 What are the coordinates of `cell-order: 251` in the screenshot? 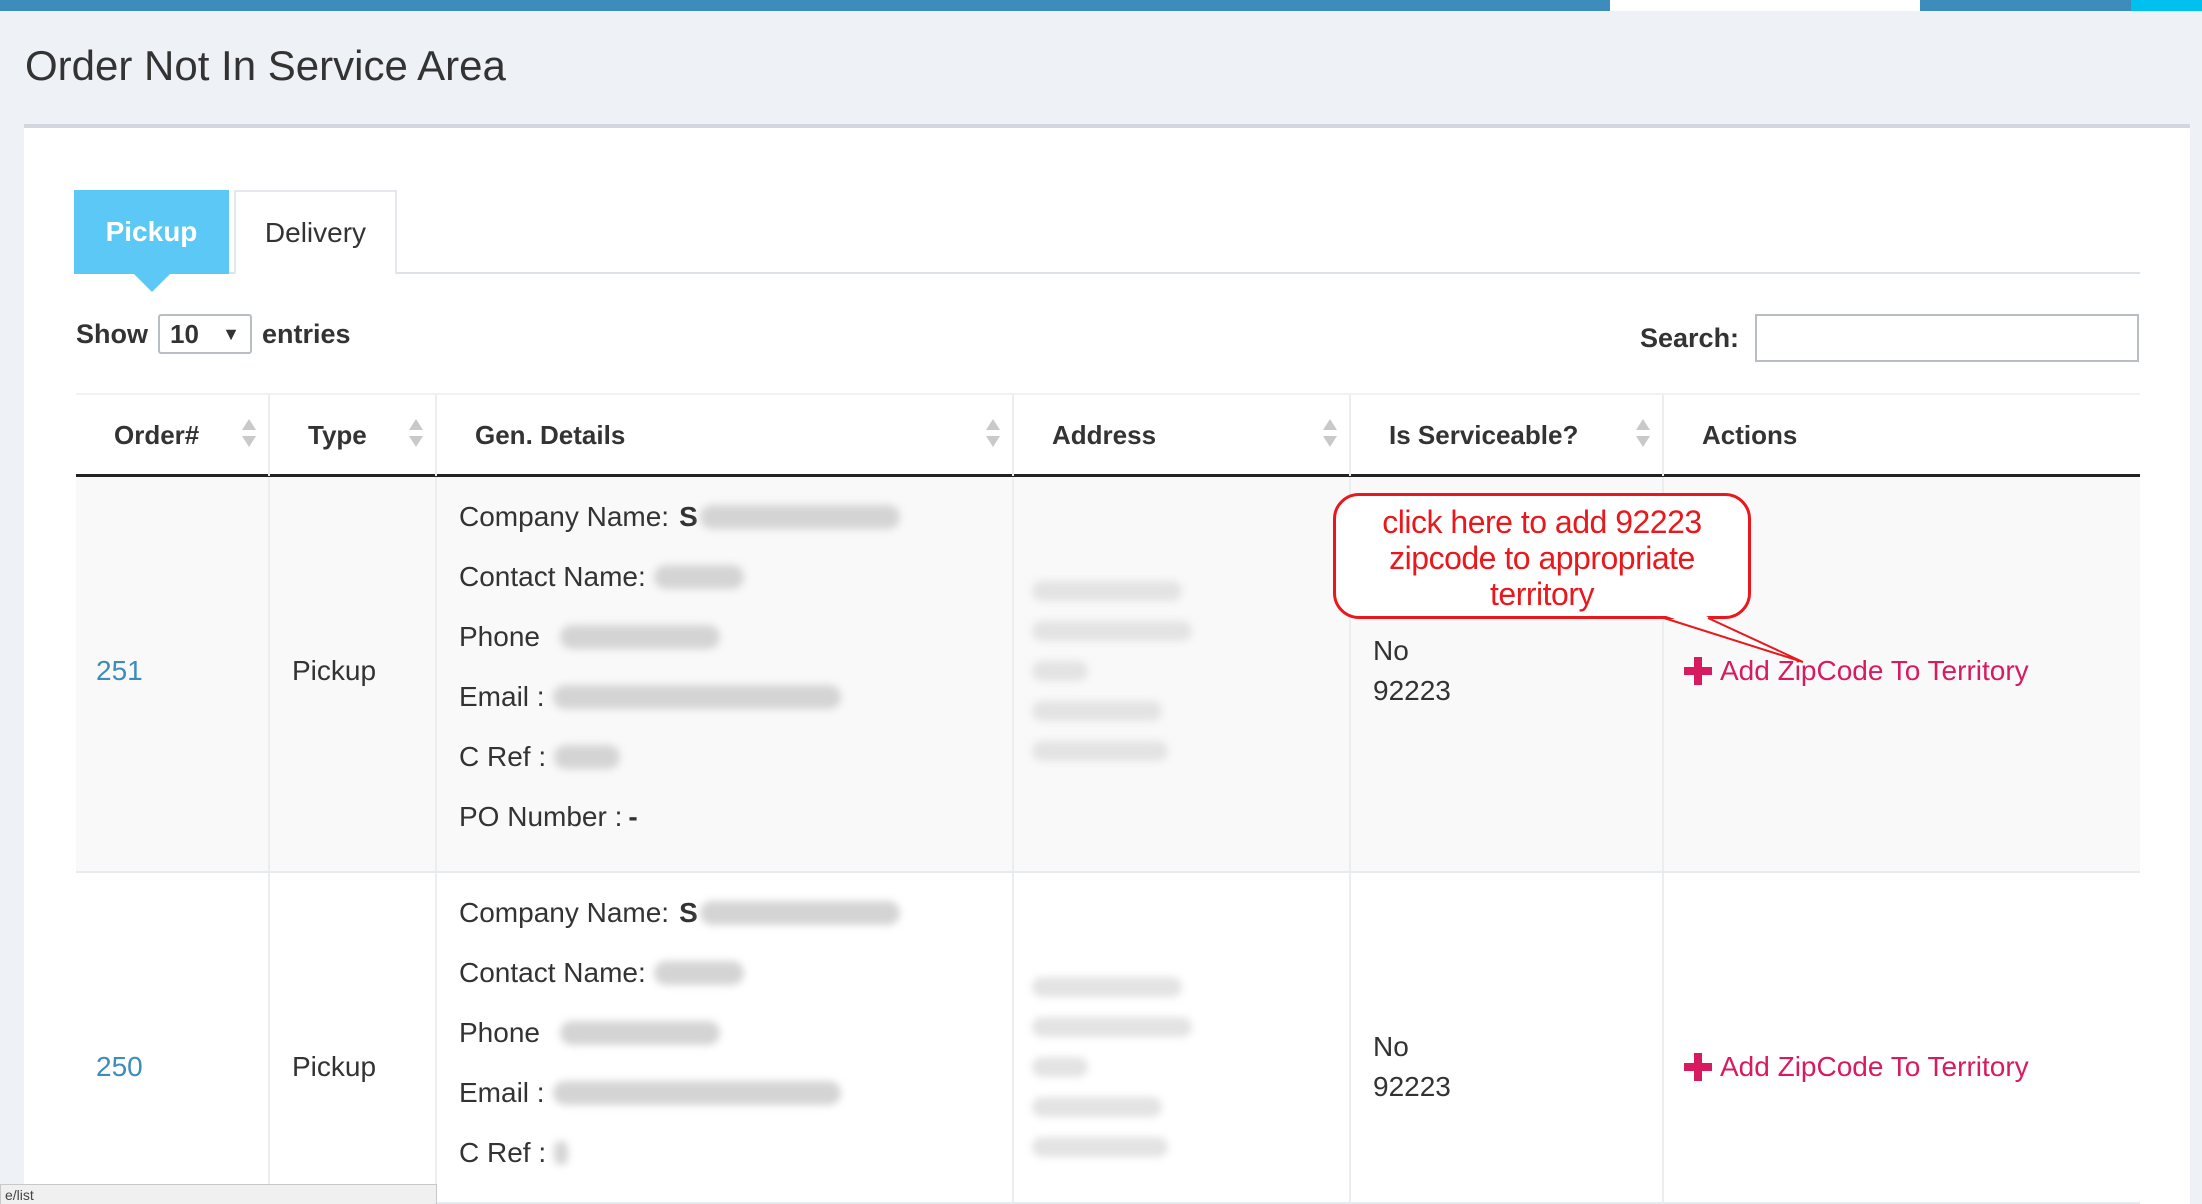 It's located at (173, 674).